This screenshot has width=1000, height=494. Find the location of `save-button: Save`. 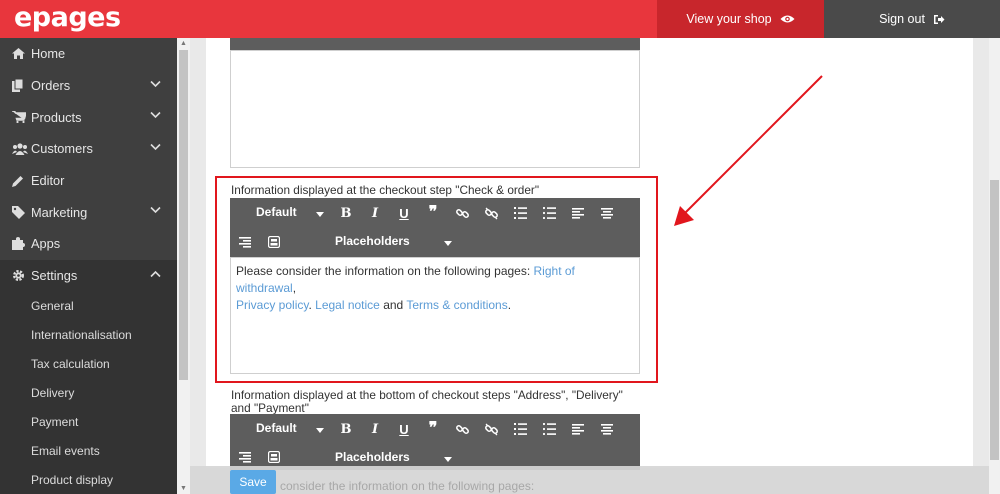

save-button: Save is located at coordinates (253, 482).